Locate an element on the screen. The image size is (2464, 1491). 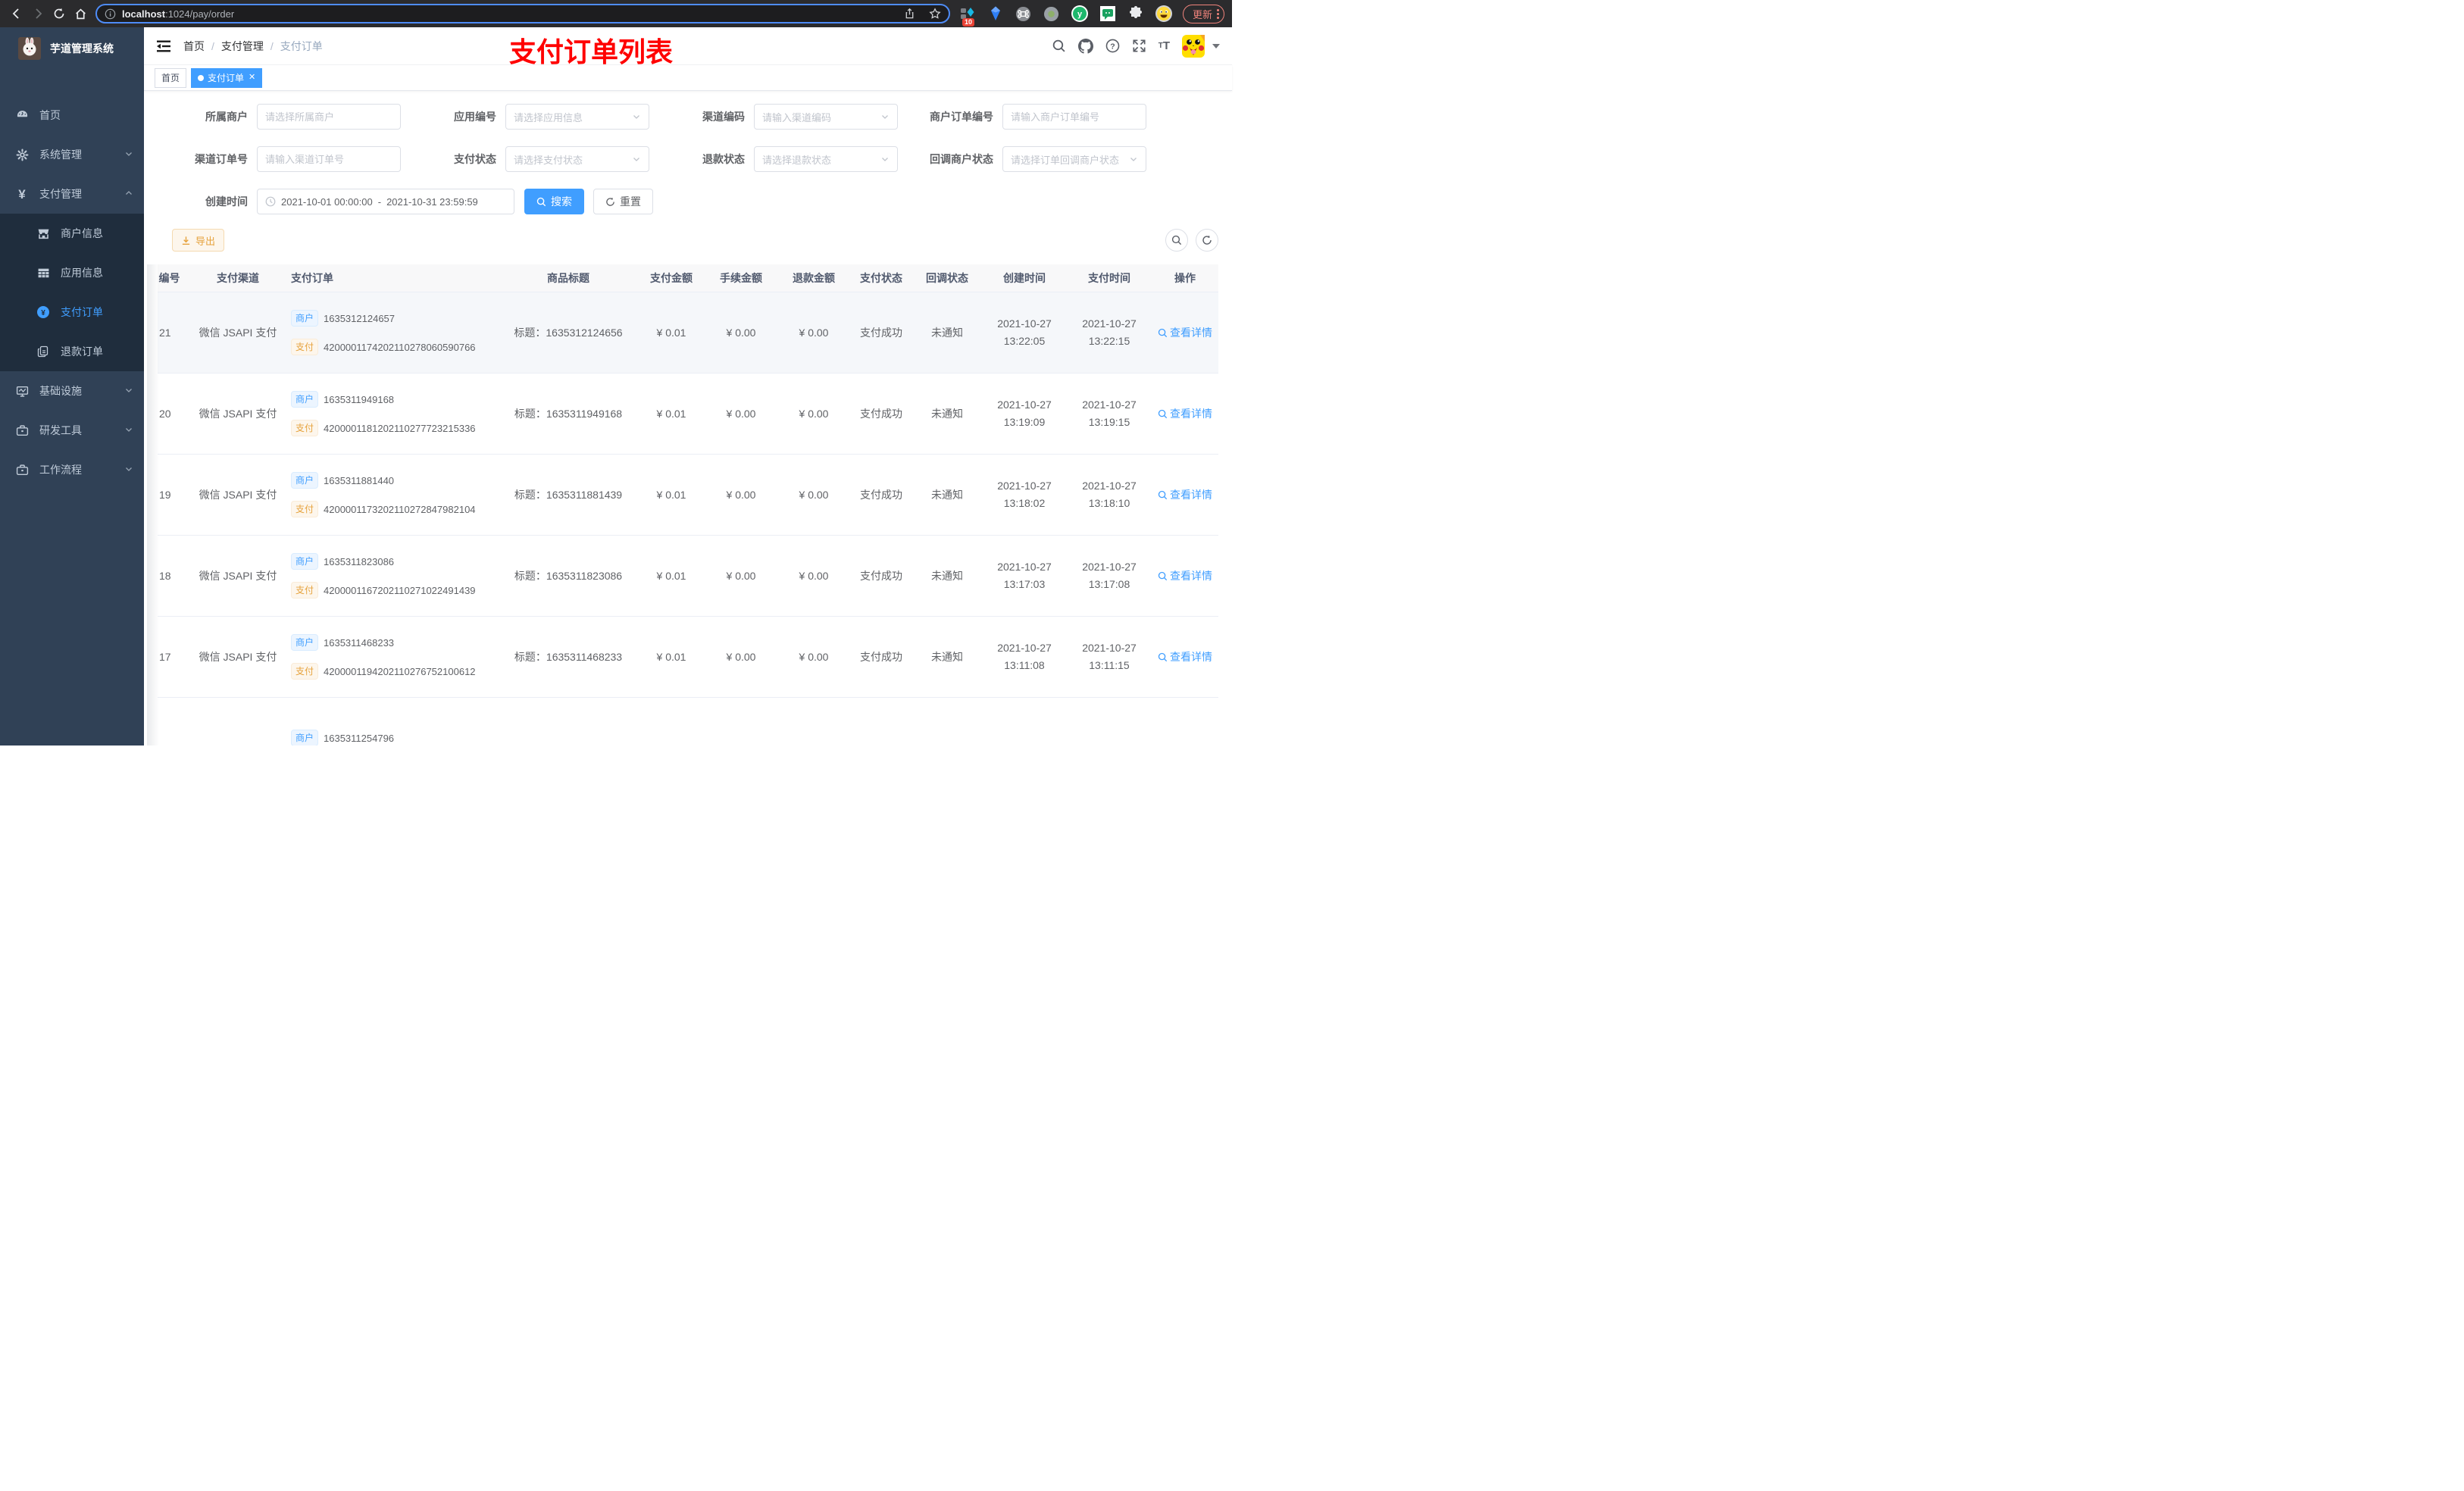
github-link is located at coordinates (1085, 46).